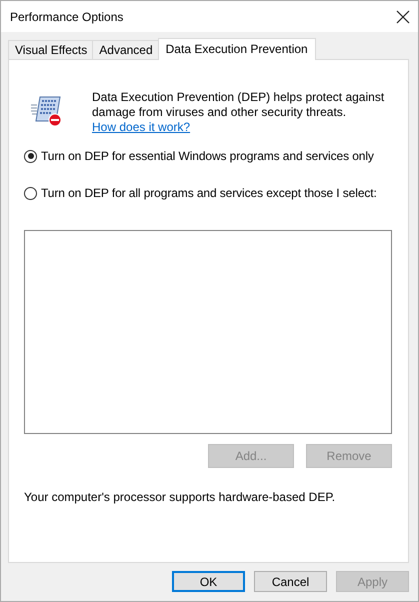 The image size is (419, 602). What do you see at coordinates (208, 581) in the screenshot?
I see `dialog-button: OK` at bounding box center [208, 581].